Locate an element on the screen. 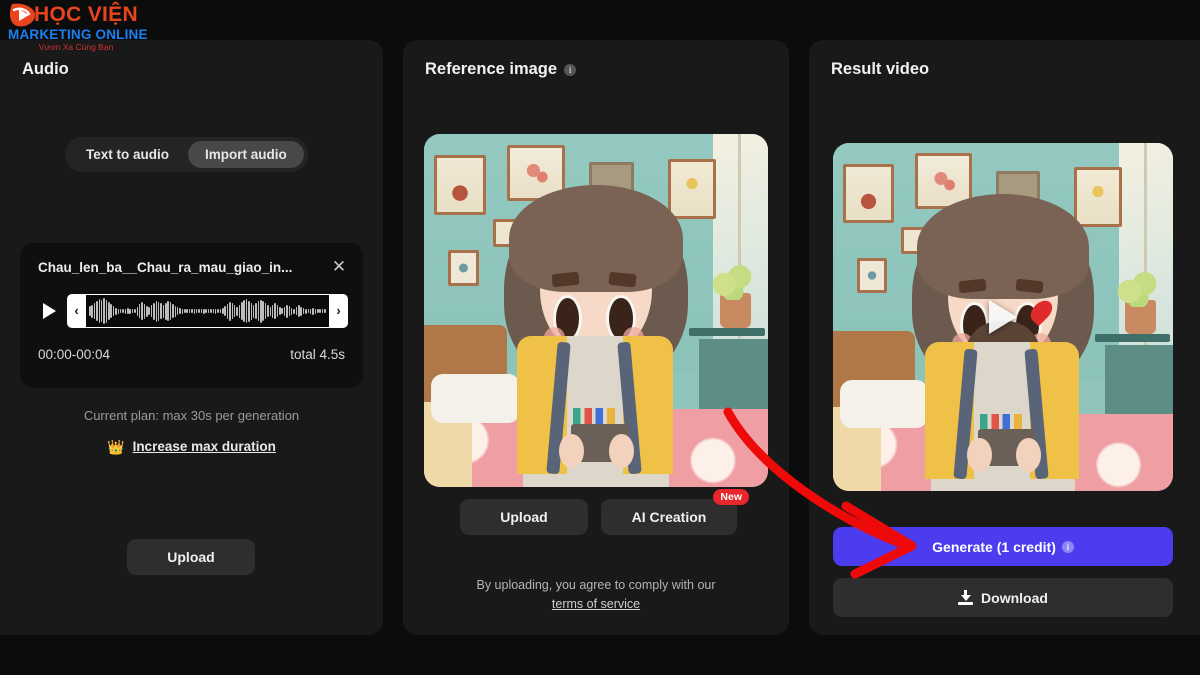  increase-max-duration-link: Increase max duration is located at coordinates (204, 446).